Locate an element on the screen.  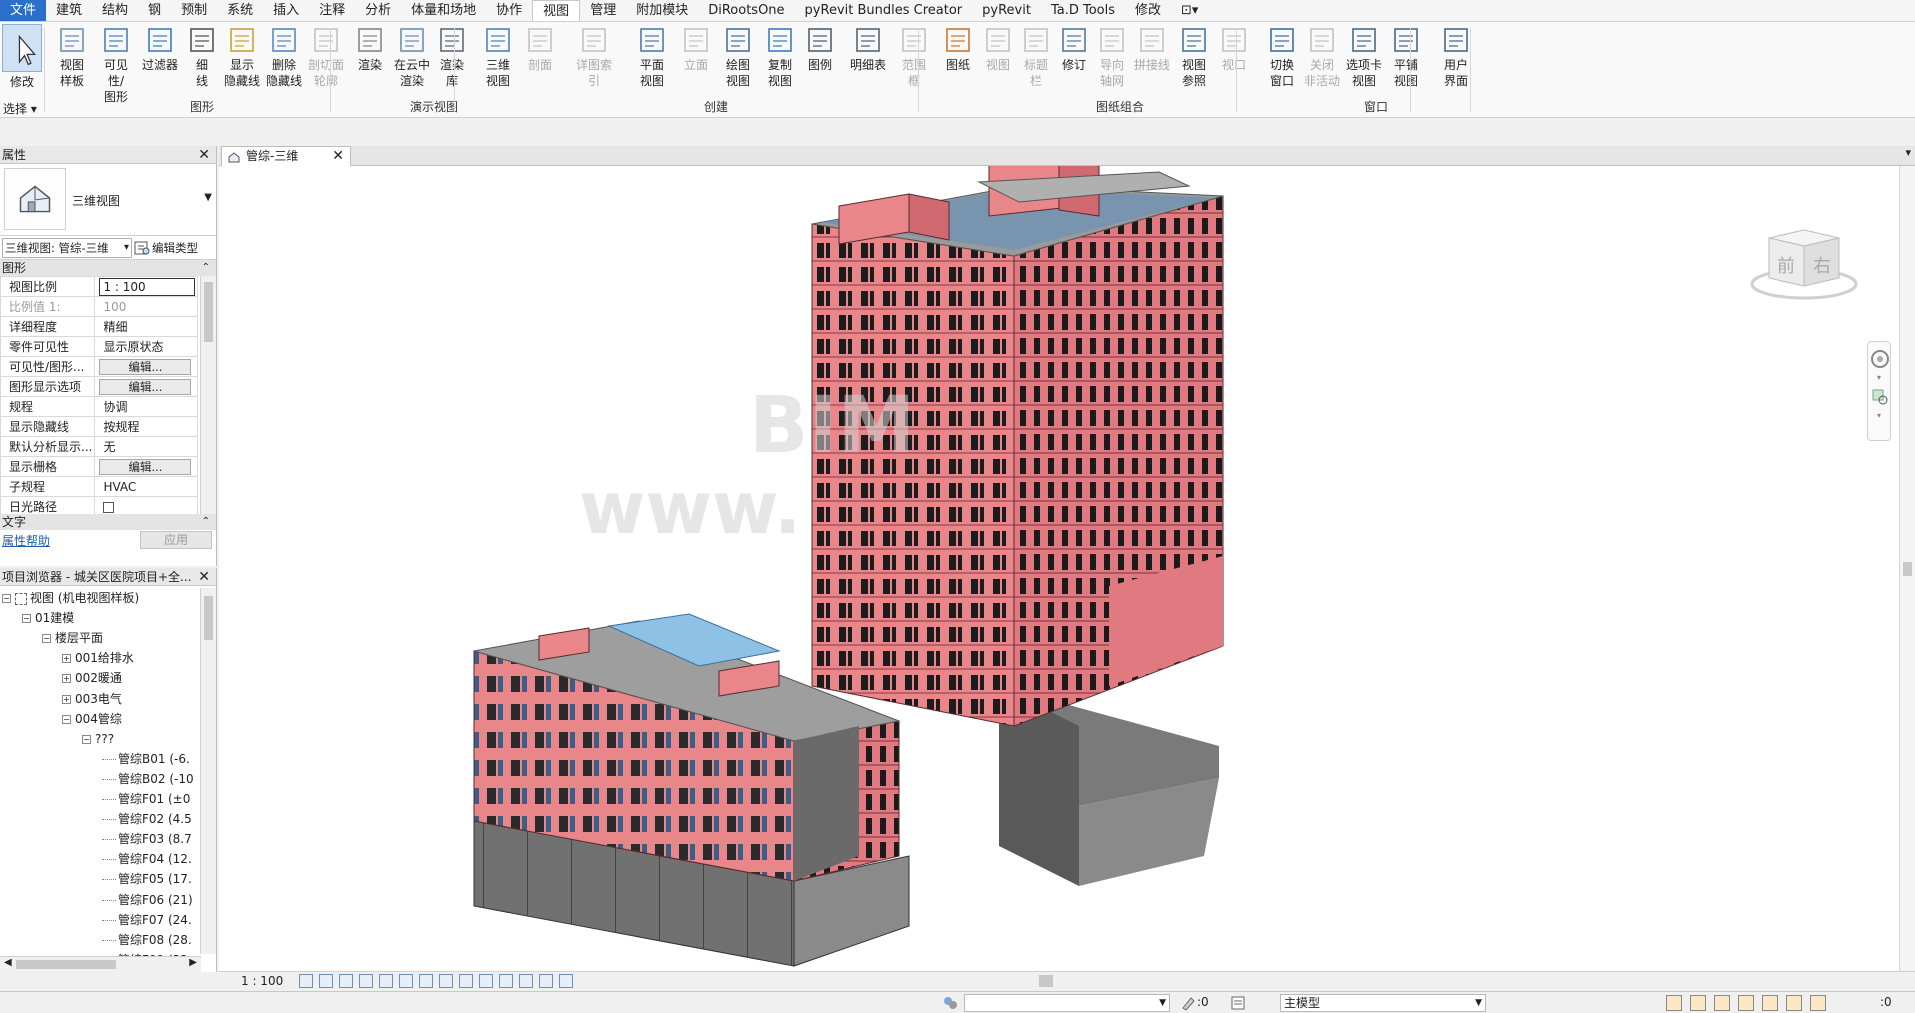
analytical-model-icon is located at coordinates (506, 981).